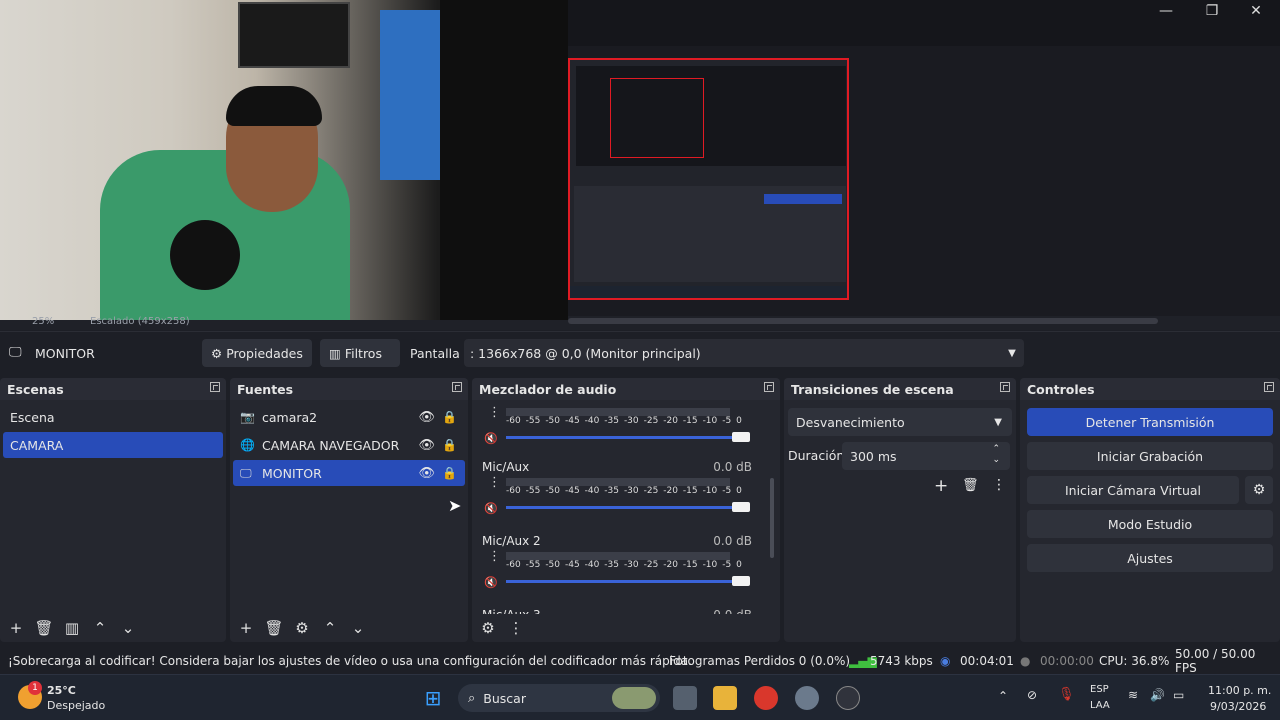 Image resolution: width=1280 pixels, height=720 pixels. Describe the element at coordinates (113, 445) in the screenshot. I see `scene-item-selected: CAMARA` at that location.